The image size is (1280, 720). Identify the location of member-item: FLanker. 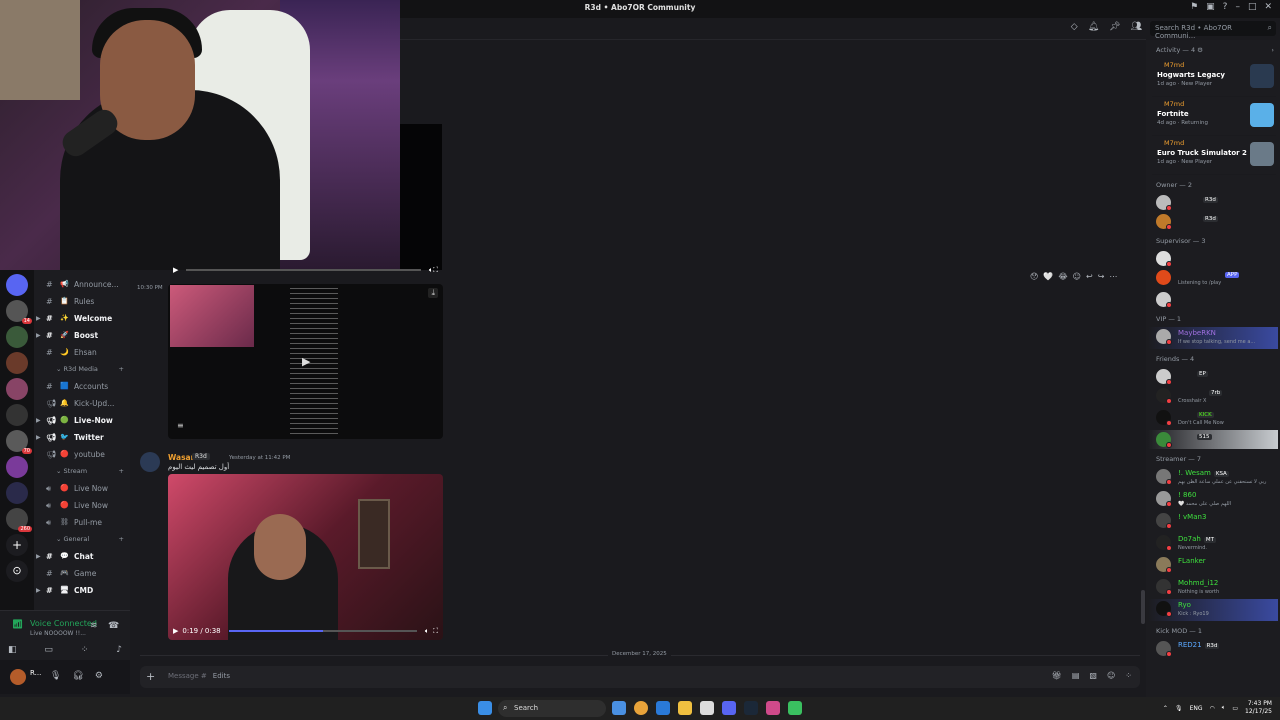
(1213, 566).